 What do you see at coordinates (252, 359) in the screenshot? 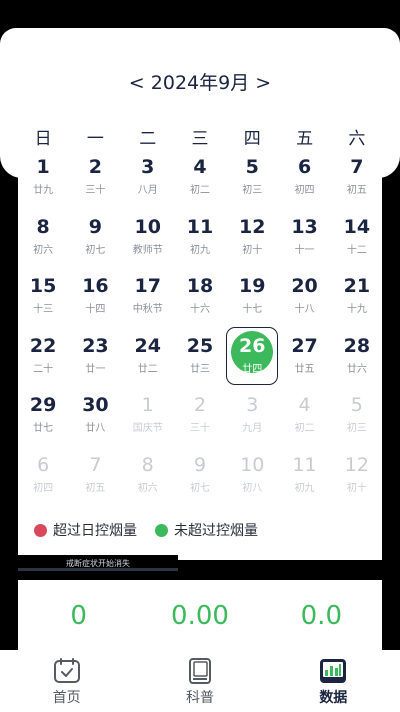
I see `calendar-day-selected: 26 廿四` at bounding box center [252, 359].